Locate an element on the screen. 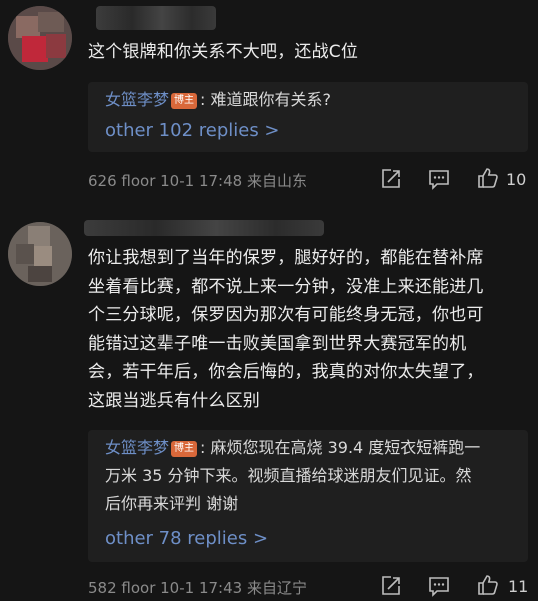 The width and height of the screenshot is (538, 601). like-count: 10 is located at coordinates (516, 179).